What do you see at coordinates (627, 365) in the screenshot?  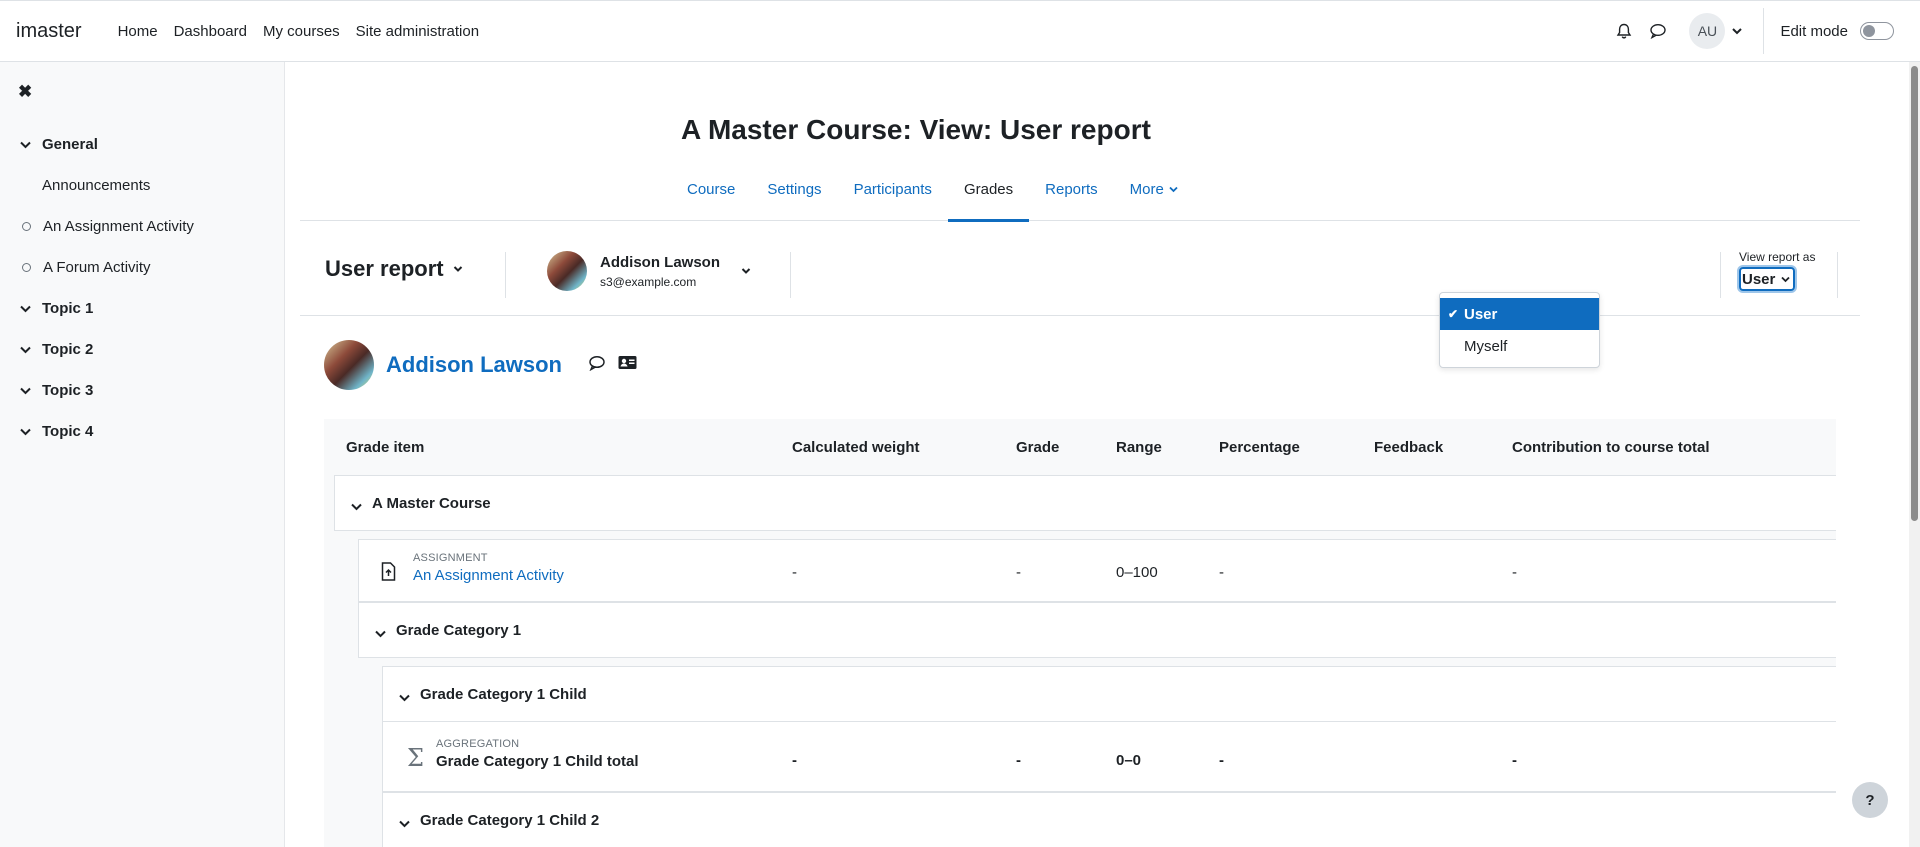 I see `id-card-icon` at bounding box center [627, 365].